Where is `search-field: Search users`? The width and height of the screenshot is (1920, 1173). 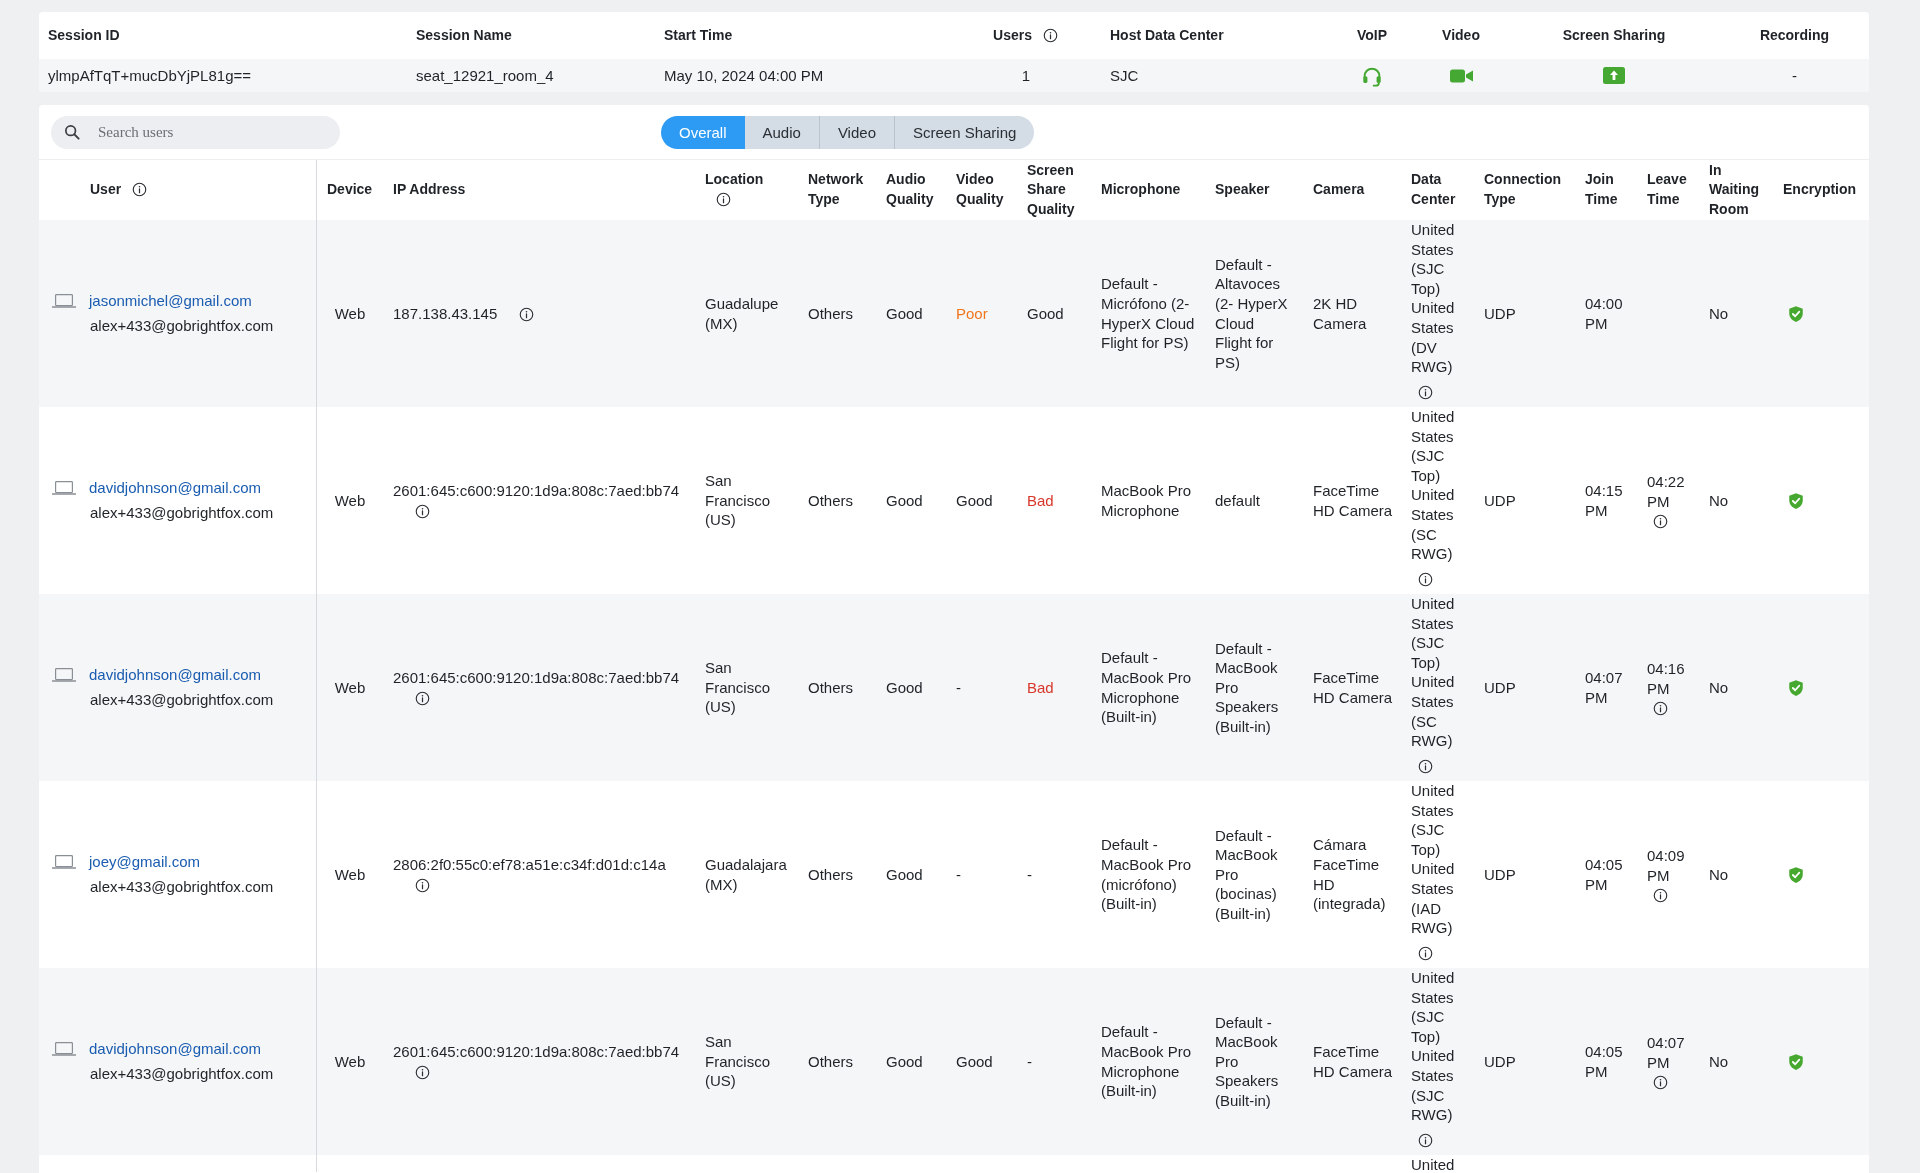
search-field: Search users is located at coordinates (195, 132).